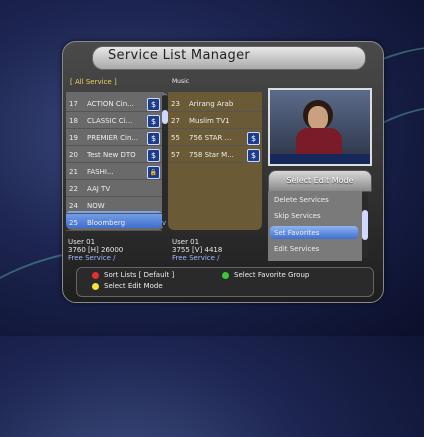 The image size is (424, 437). I want to click on left-service-info: User 01 3760 [H] 26000 Free Service /, so click(95, 250).